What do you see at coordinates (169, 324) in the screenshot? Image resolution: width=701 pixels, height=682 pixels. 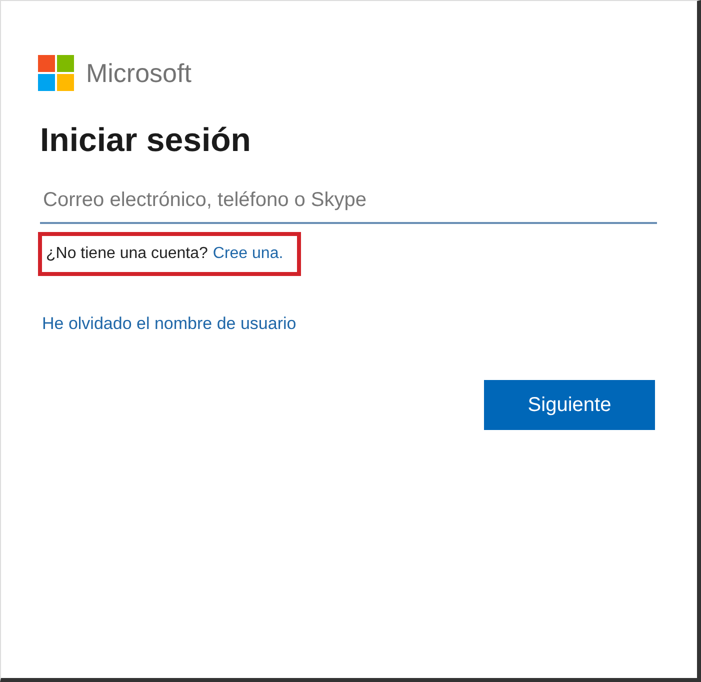 I see `forgot-username-link: He olvidado el nombre de usuario` at bounding box center [169, 324].